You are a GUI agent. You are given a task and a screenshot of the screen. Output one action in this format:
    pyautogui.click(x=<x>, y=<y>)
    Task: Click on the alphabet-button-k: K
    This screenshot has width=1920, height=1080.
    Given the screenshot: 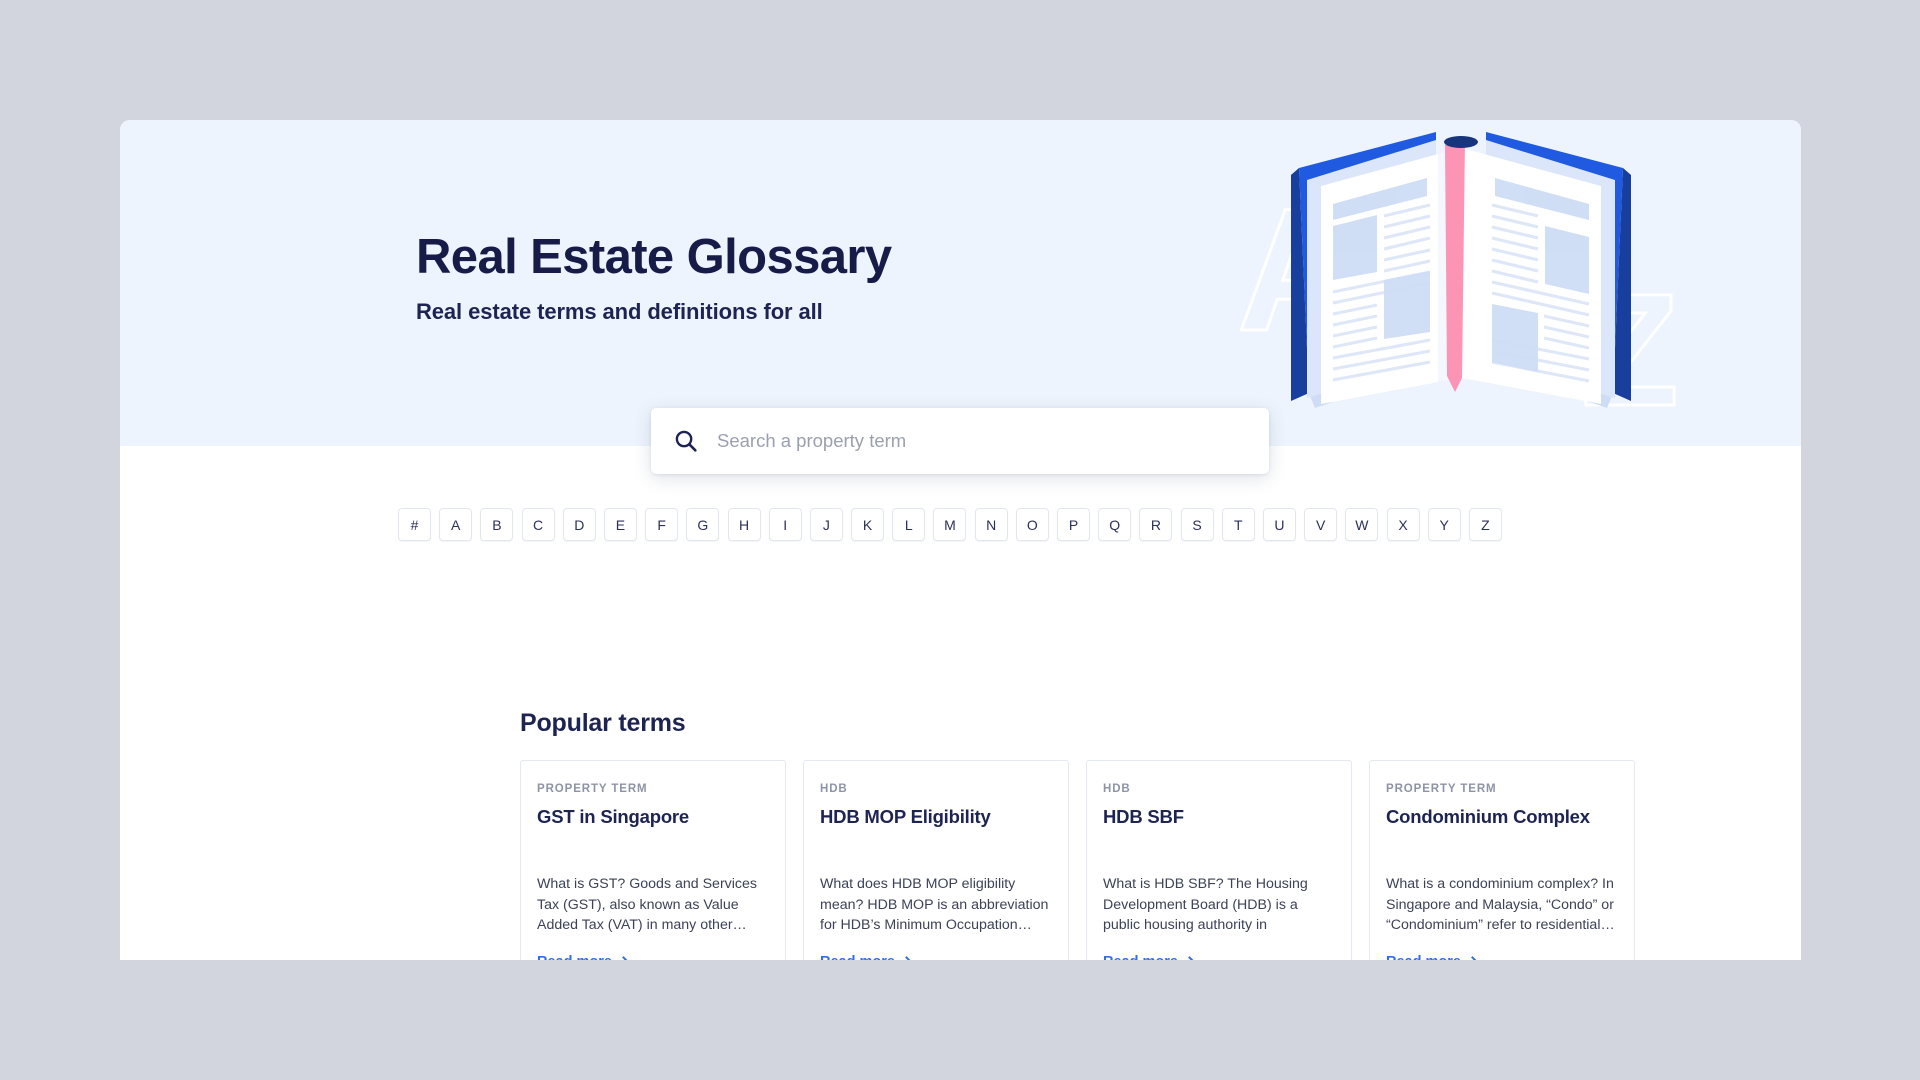 What is the action you would take?
    pyautogui.click(x=868, y=524)
    